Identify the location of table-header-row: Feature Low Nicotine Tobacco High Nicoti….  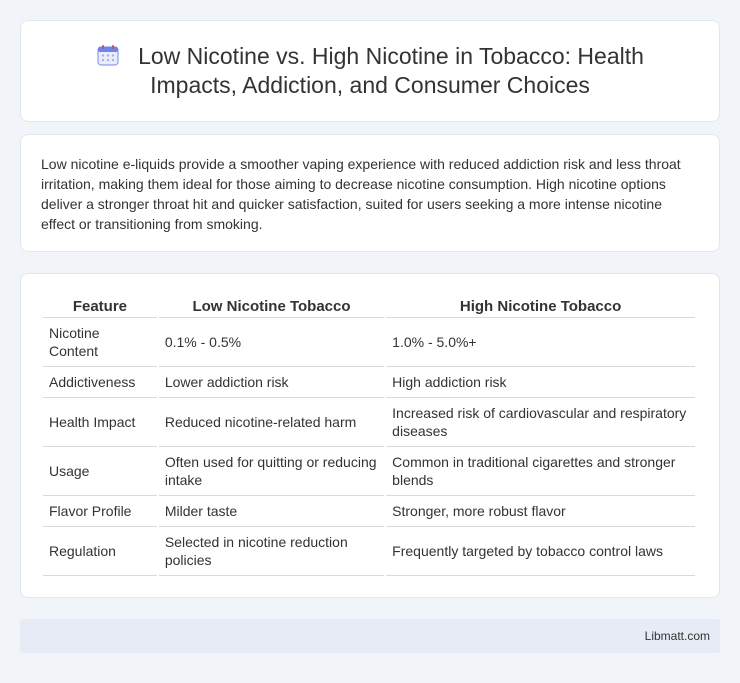
(369, 307).